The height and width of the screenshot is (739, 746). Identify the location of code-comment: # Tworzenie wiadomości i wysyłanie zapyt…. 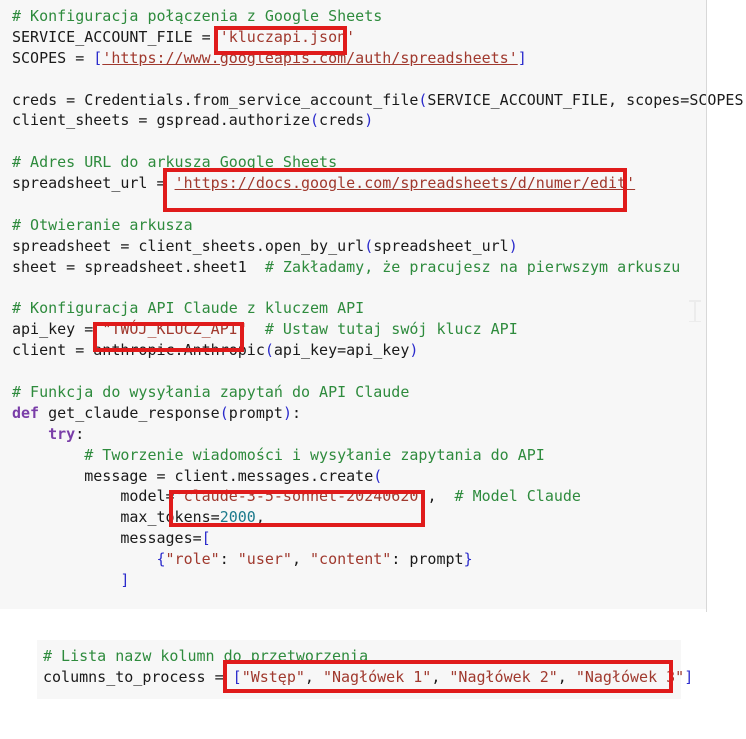
(314, 454).